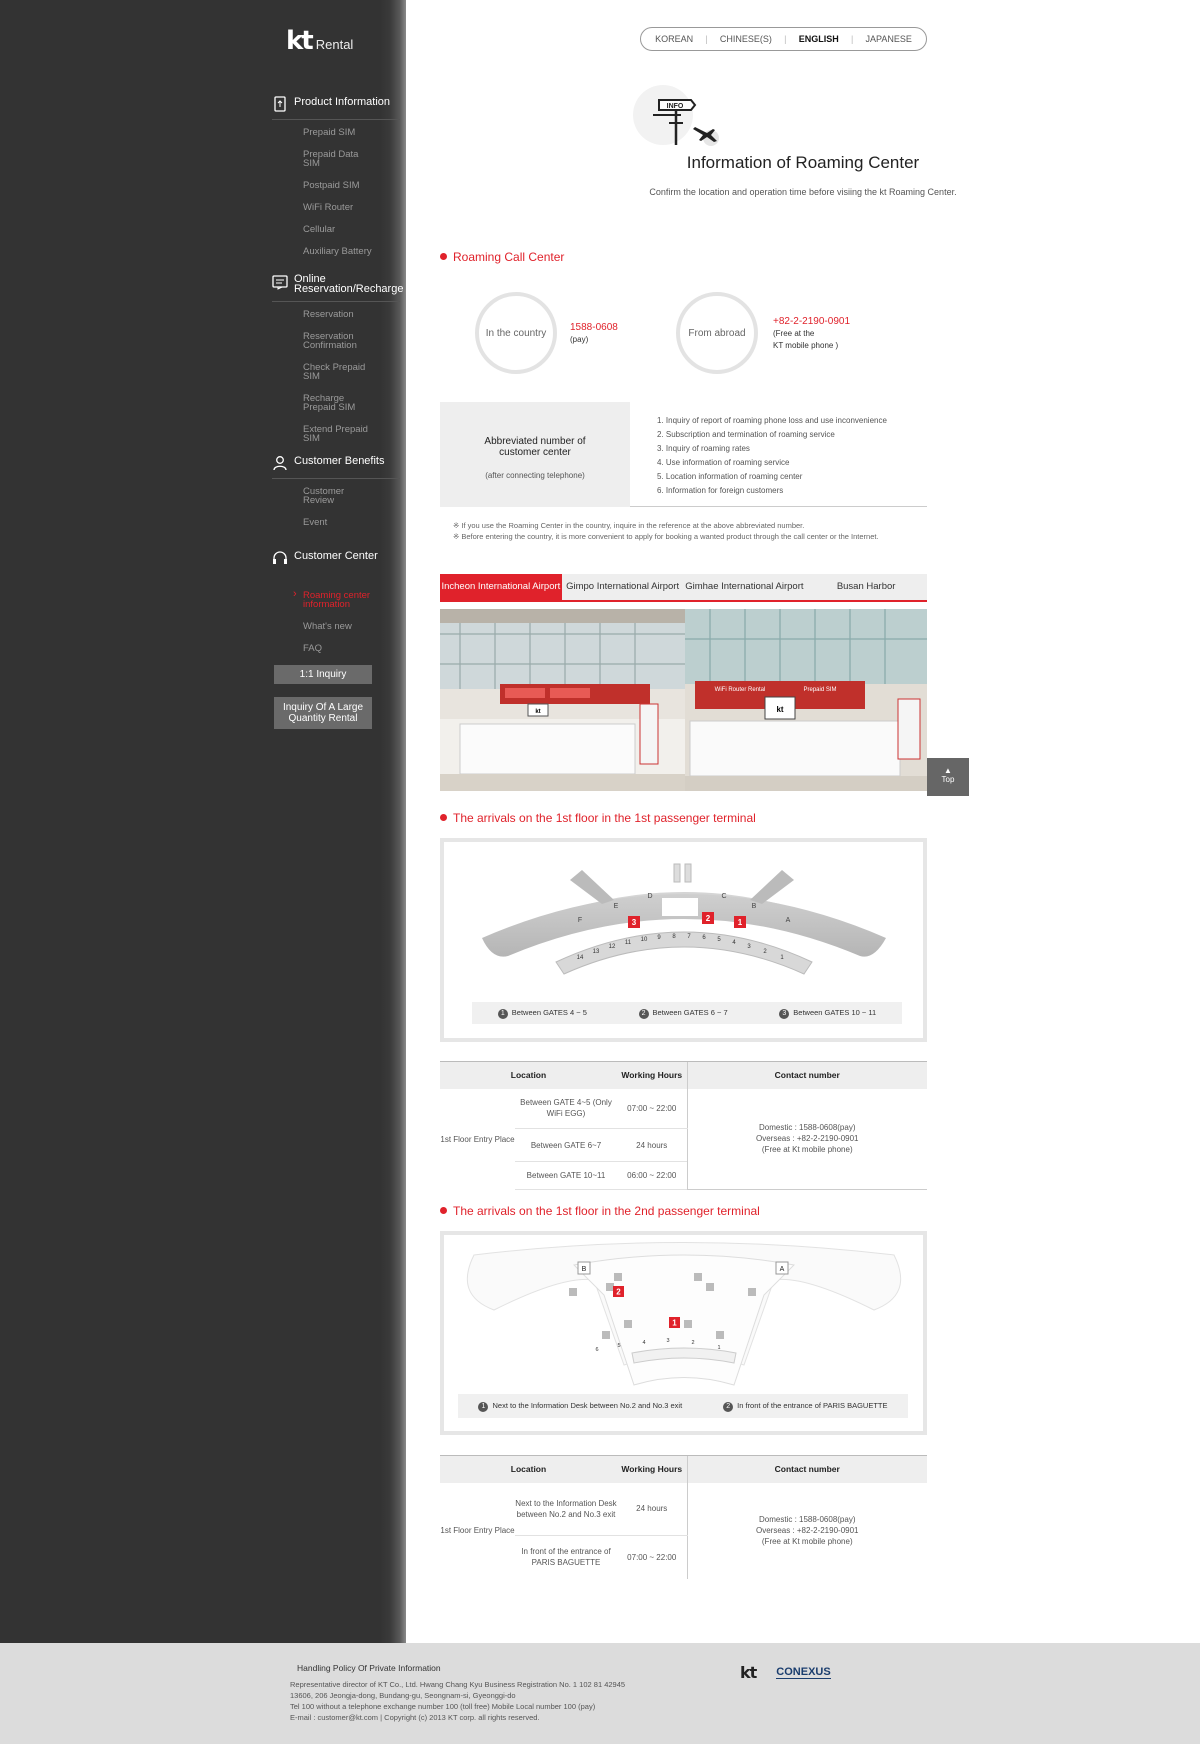 Image resolution: width=1200 pixels, height=1744 pixels. I want to click on nav-head-customer-benefits: Customer Benefits, so click(336, 467).